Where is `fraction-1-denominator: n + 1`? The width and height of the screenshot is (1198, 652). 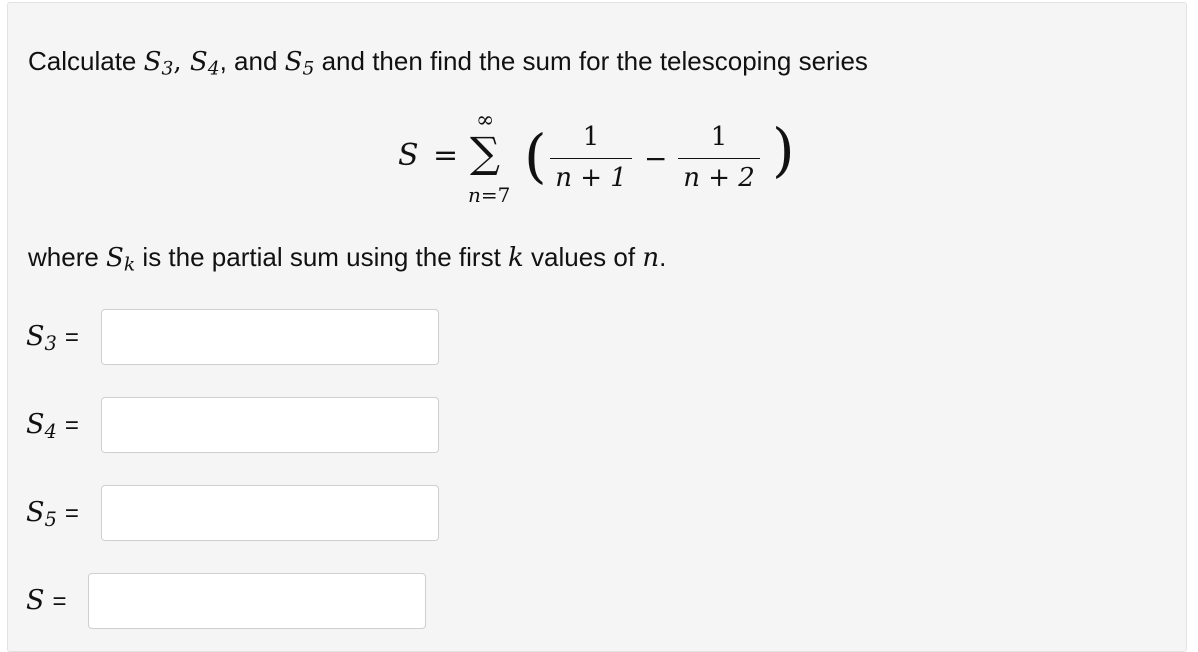 fraction-1-denominator: n + 1 is located at coordinates (591, 178).